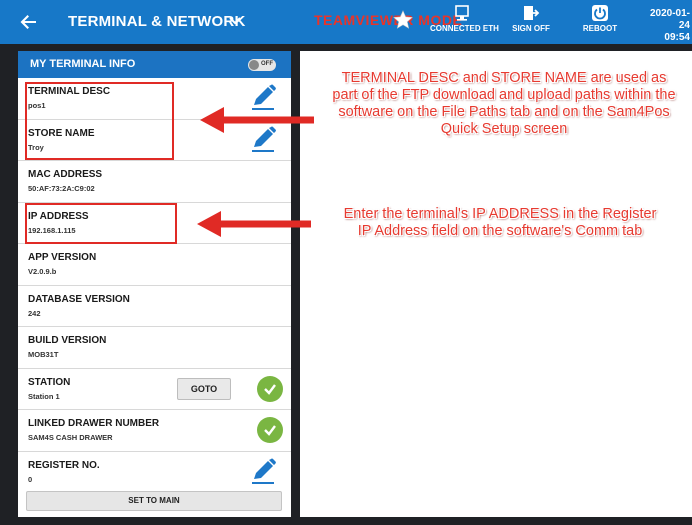 This screenshot has height=525, width=692. I want to click on row-register-no: REGISTER NO. 0, so click(154, 472).